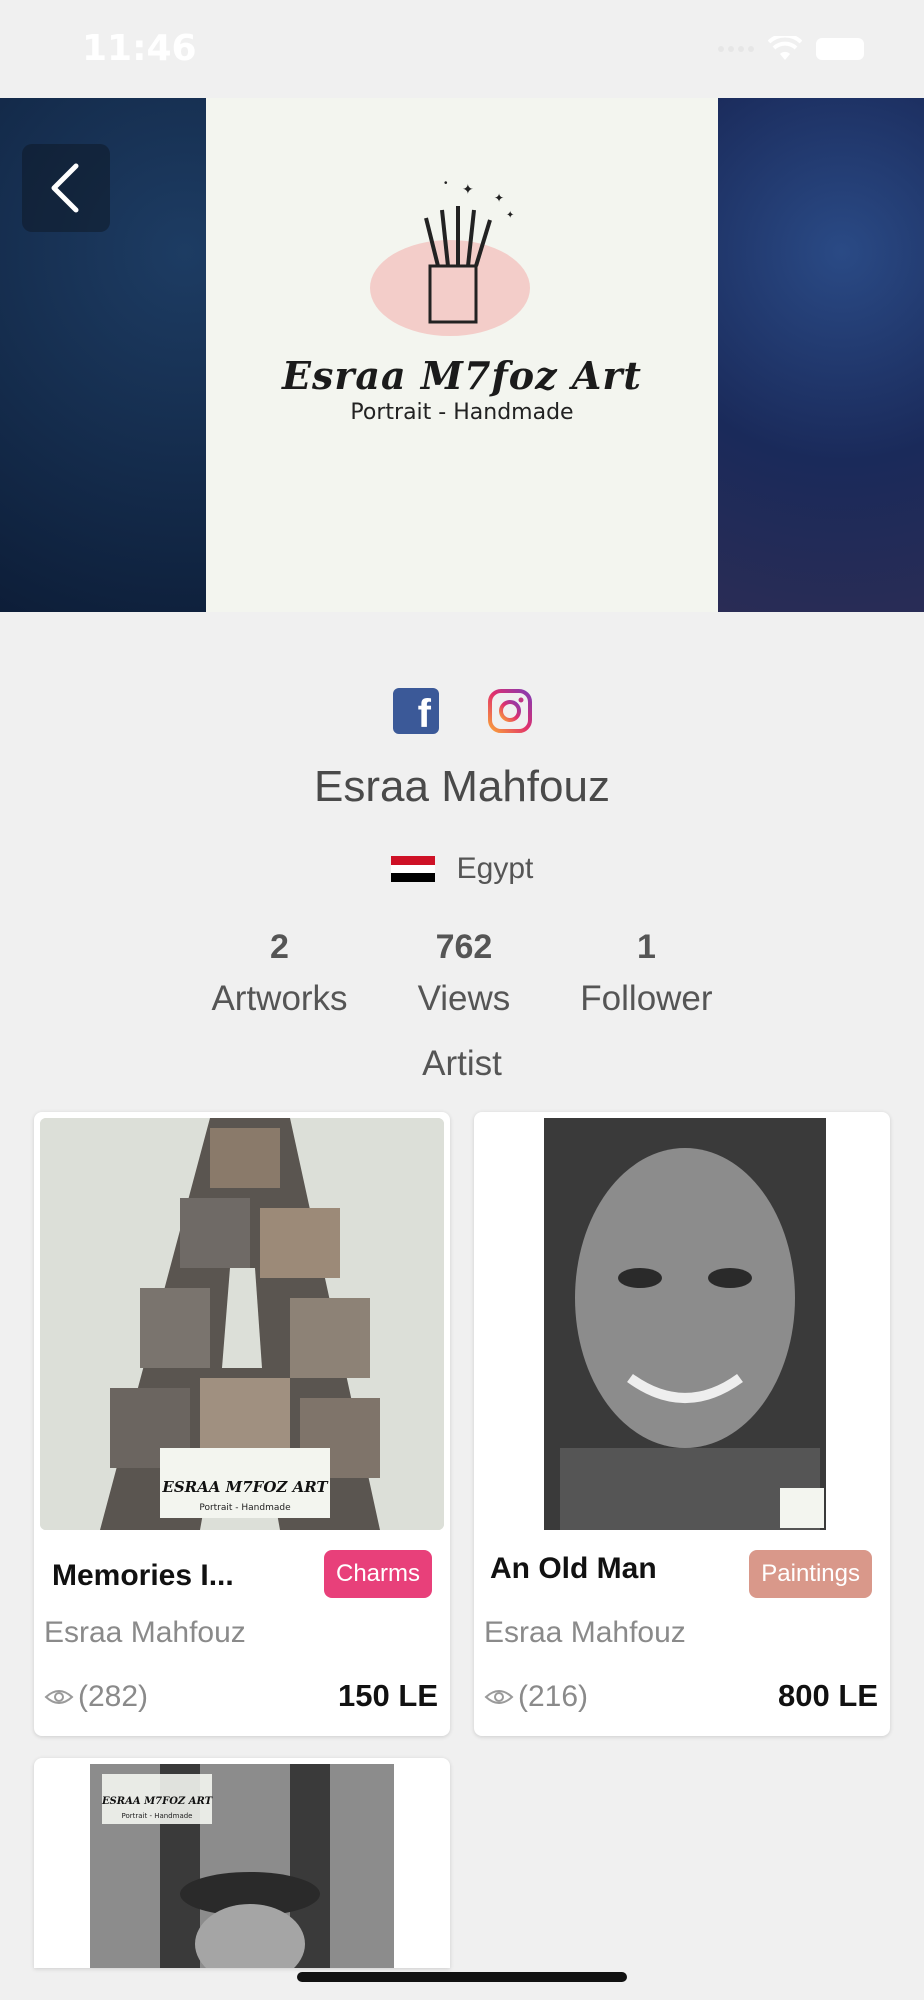 The image size is (924, 2000). Describe the element at coordinates (463, 711) in the screenshot. I see `social-links: f` at that location.